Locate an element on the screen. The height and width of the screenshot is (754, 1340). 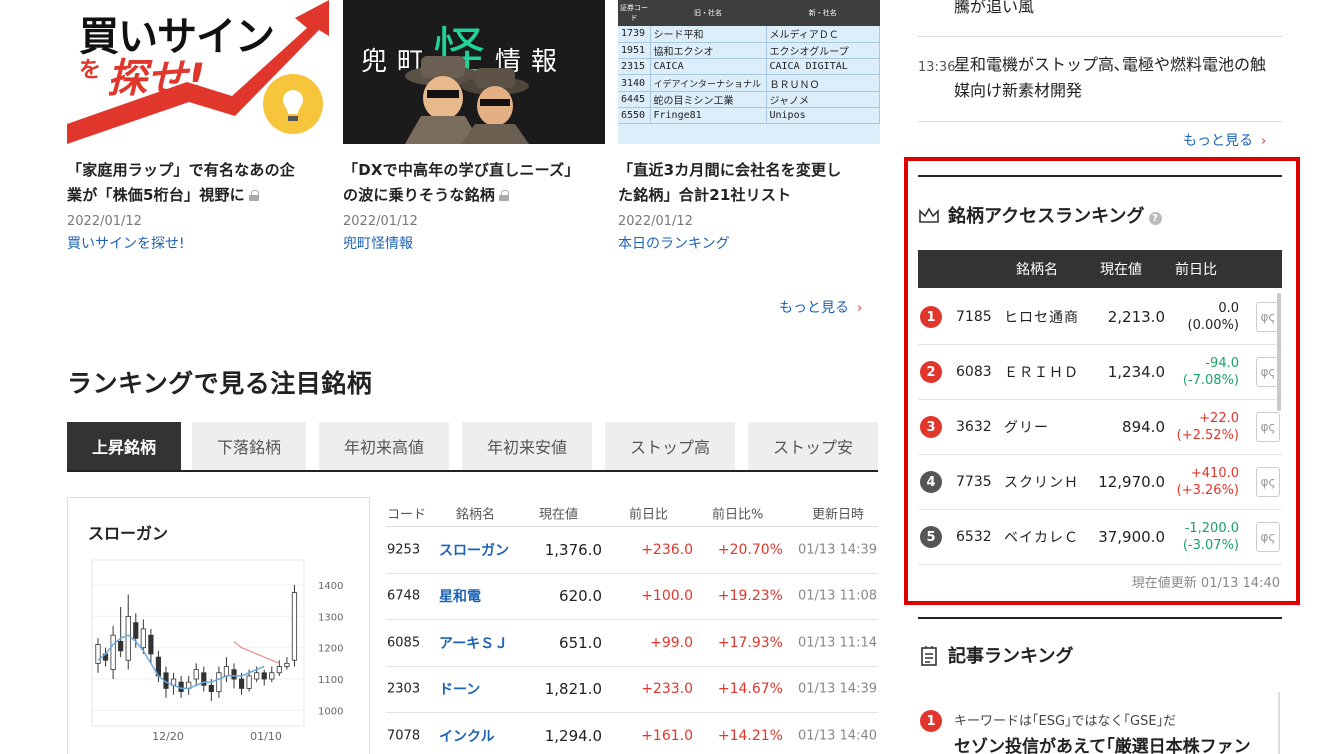
article-category-link: 買いサインを探せ! is located at coordinates (198, 243).